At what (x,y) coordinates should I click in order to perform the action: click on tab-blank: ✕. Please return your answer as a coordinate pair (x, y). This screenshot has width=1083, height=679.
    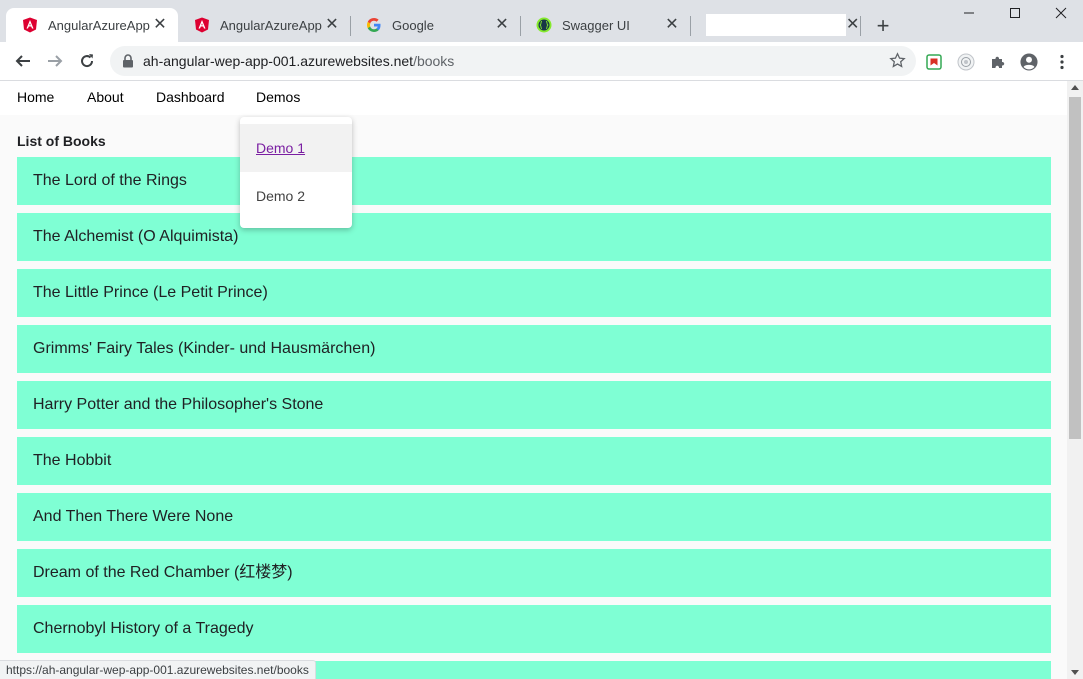
    Looking at the image, I should click on (775, 25).